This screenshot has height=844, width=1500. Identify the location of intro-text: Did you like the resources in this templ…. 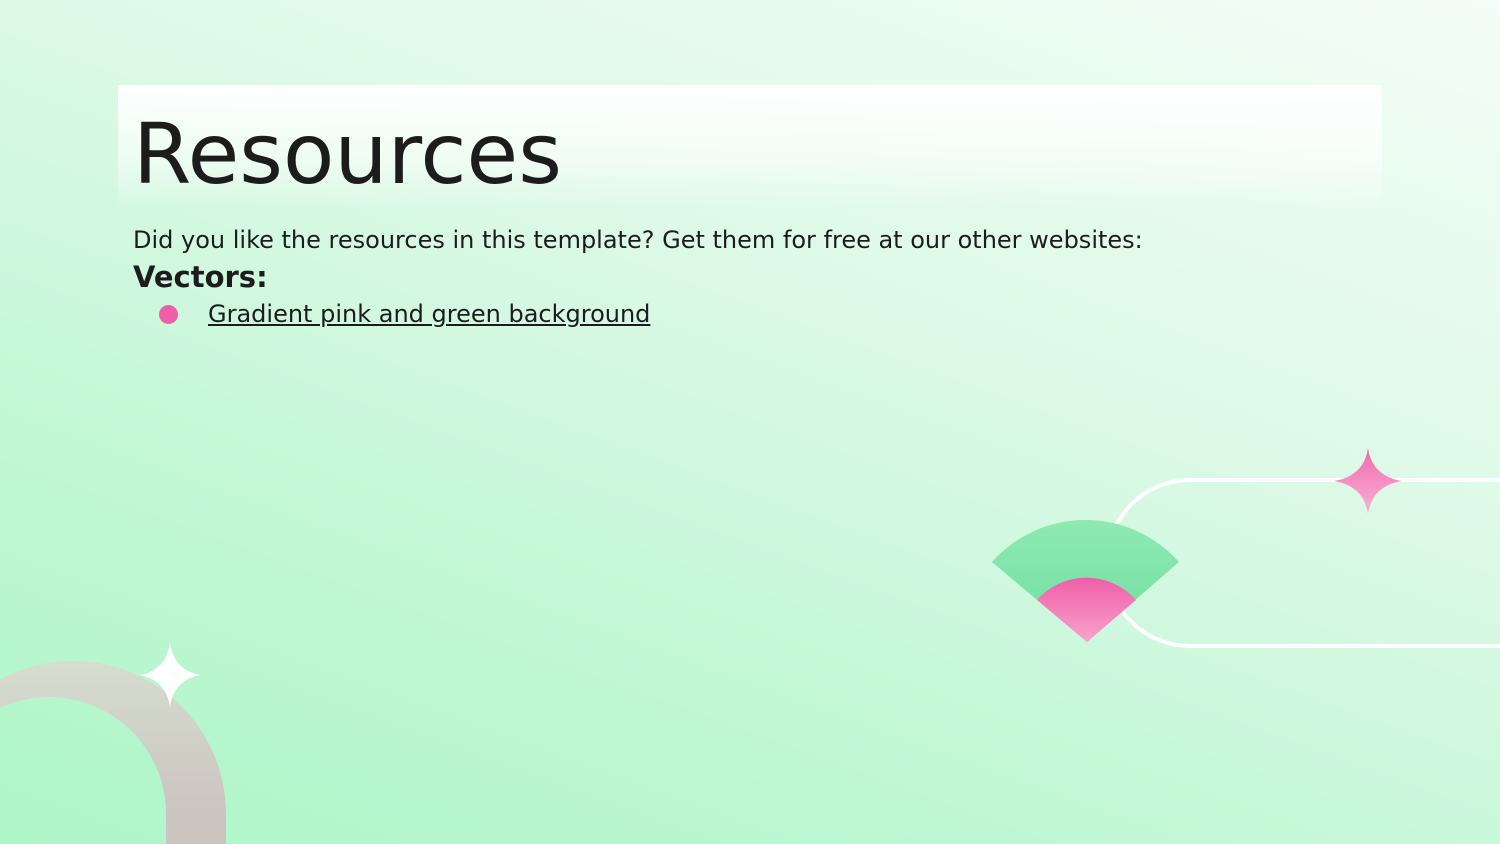
(638, 240).